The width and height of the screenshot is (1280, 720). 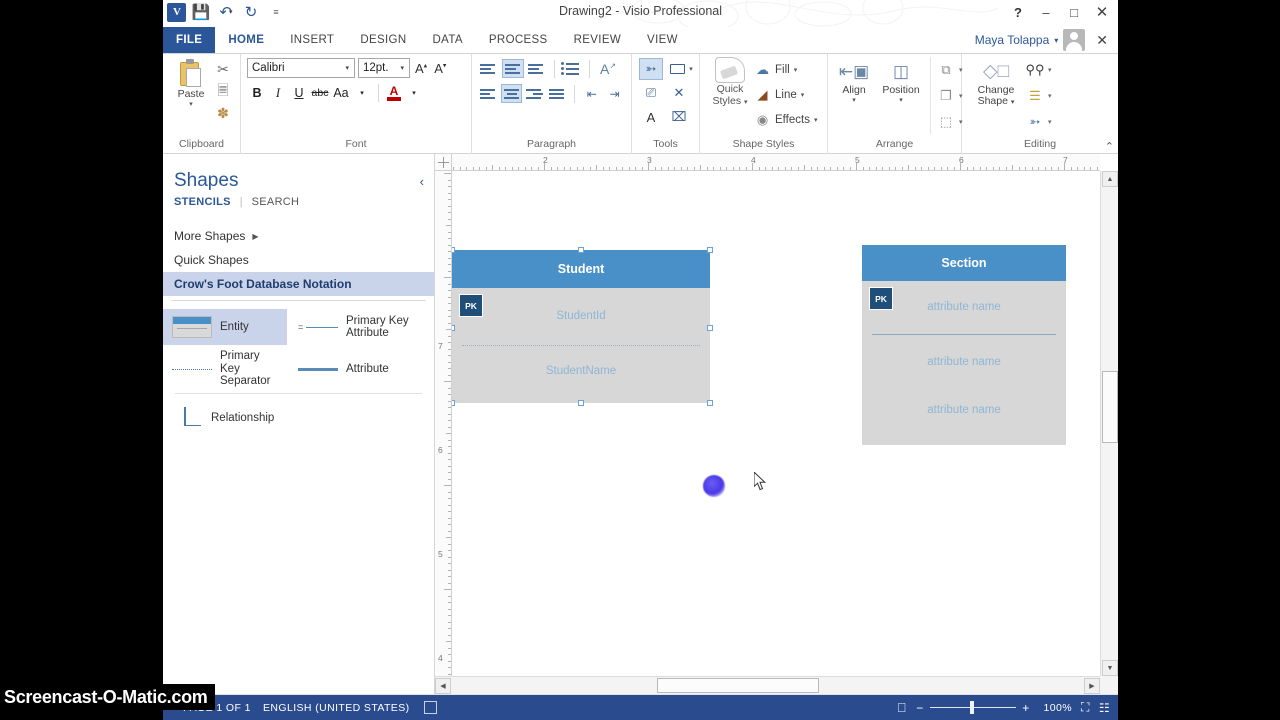 What do you see at coordinates (512, 93) in the screenshot?
I see `align-center-button` at bounding box center [512, 93].